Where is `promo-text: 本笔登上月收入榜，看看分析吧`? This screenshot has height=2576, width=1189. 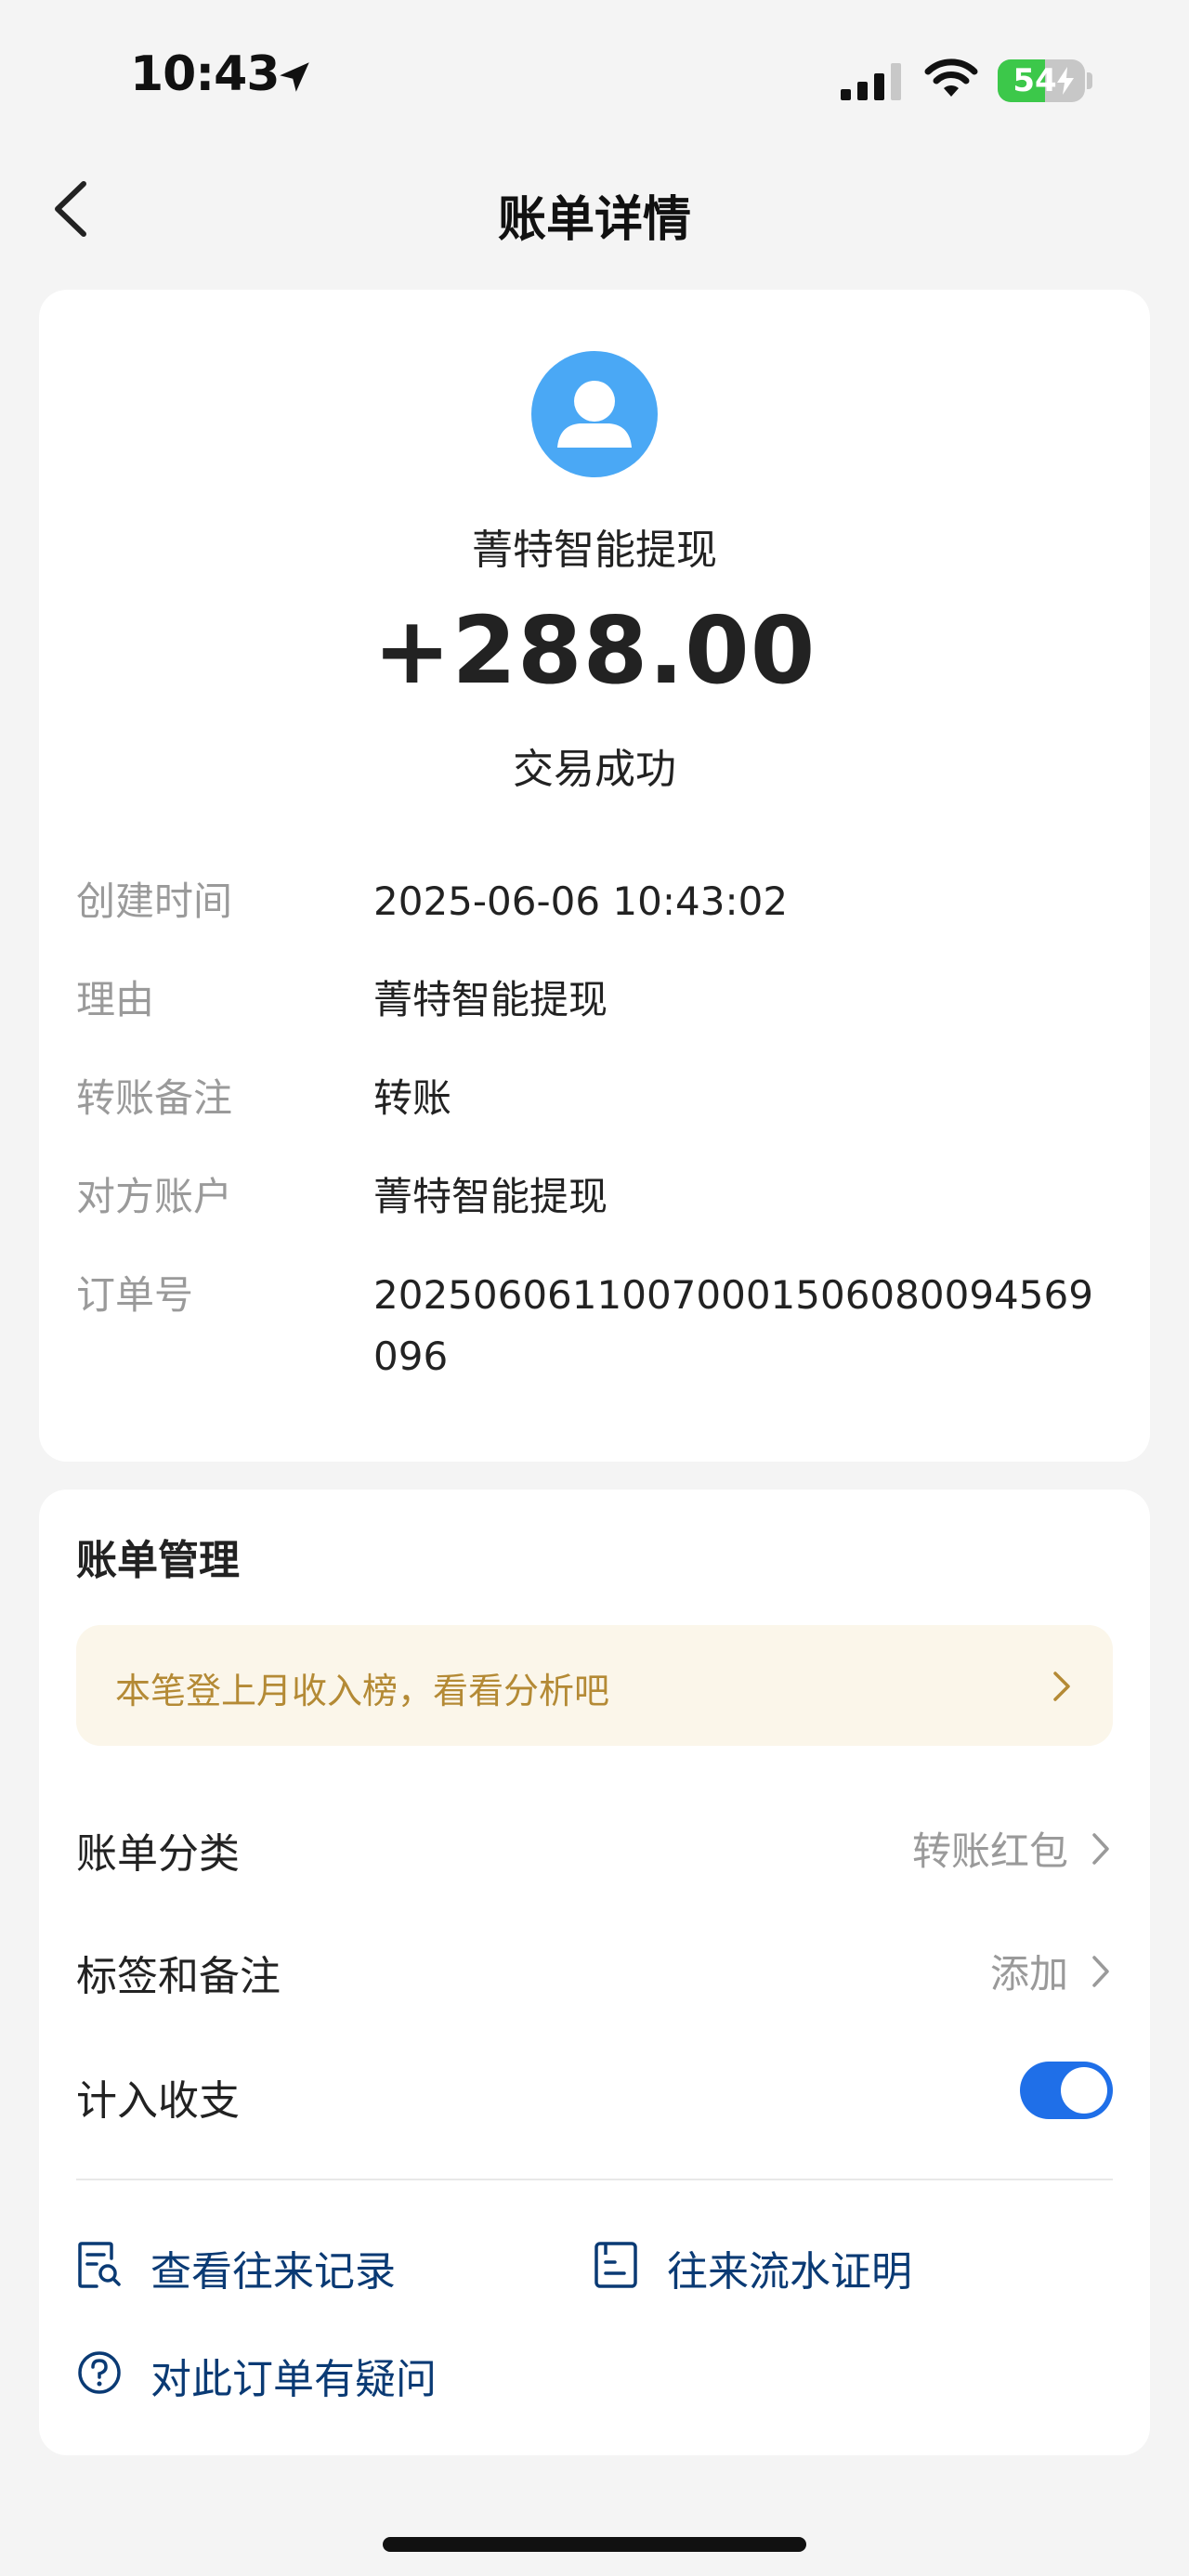 promo-text: 本笔登上月收入榜，看看分析吧 is located at coordinates (362, 1691).